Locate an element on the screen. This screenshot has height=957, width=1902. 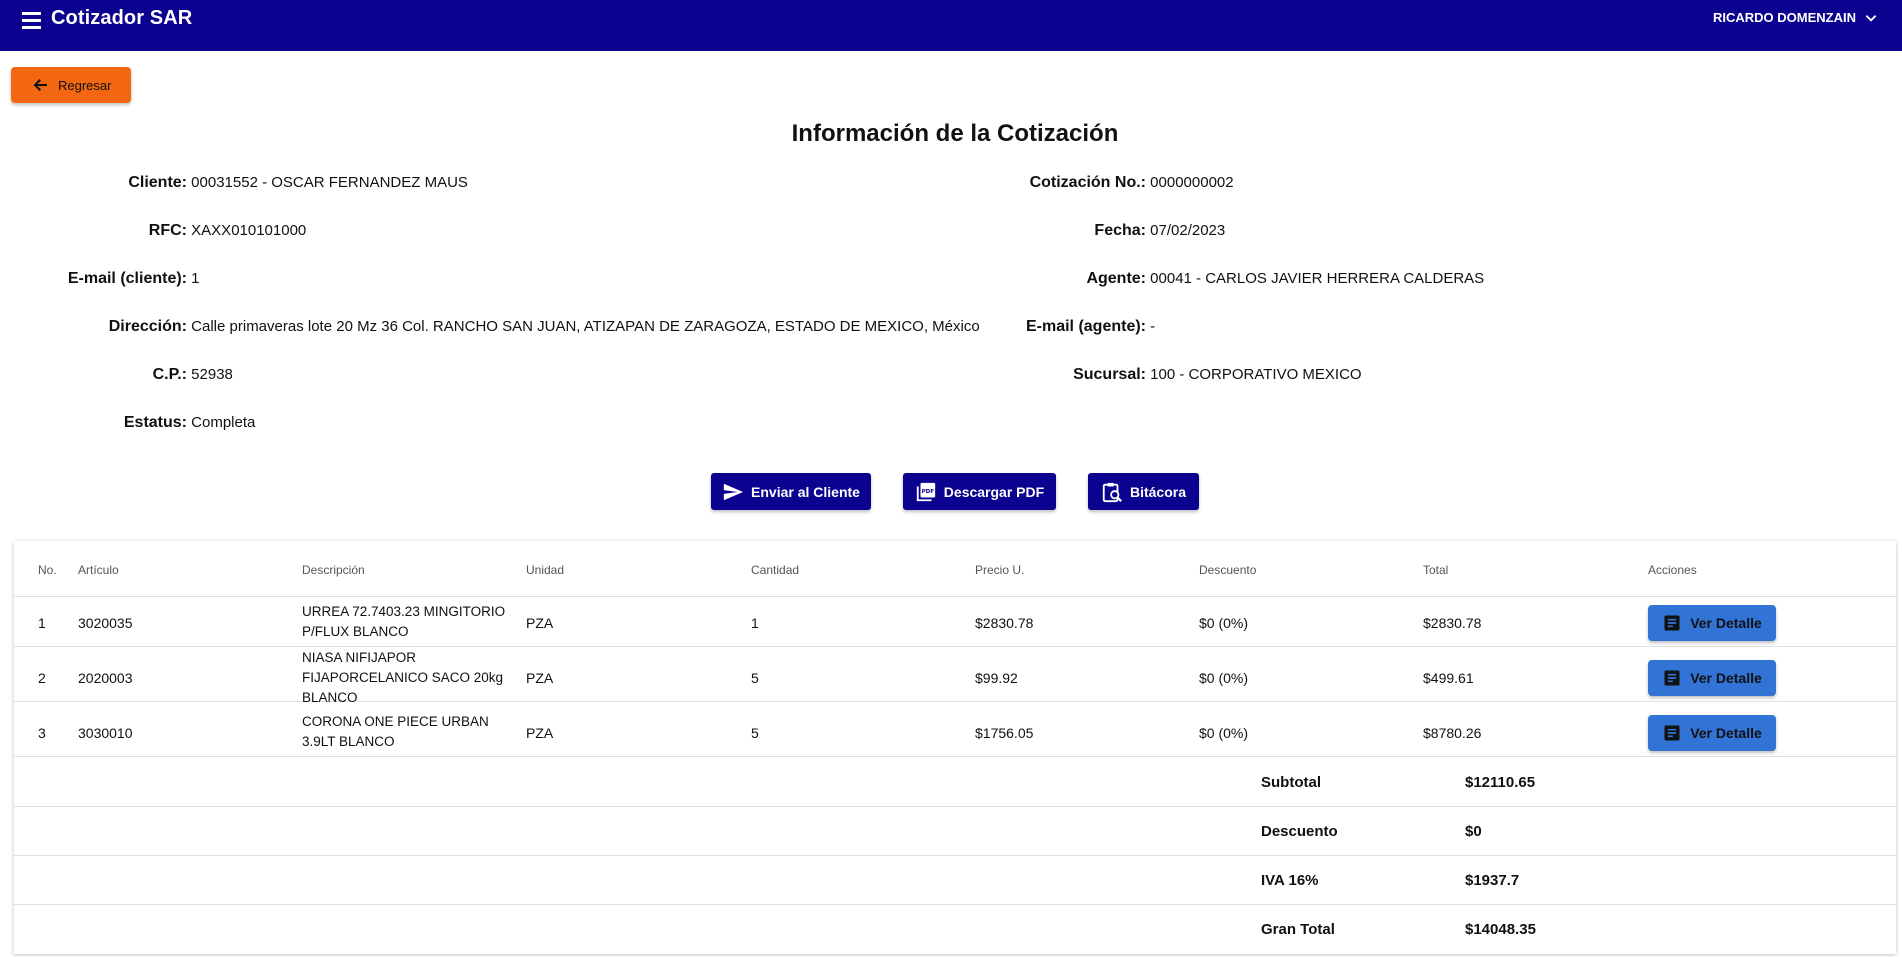
clipboard-search-icon is located at coordinates (1112, 492).